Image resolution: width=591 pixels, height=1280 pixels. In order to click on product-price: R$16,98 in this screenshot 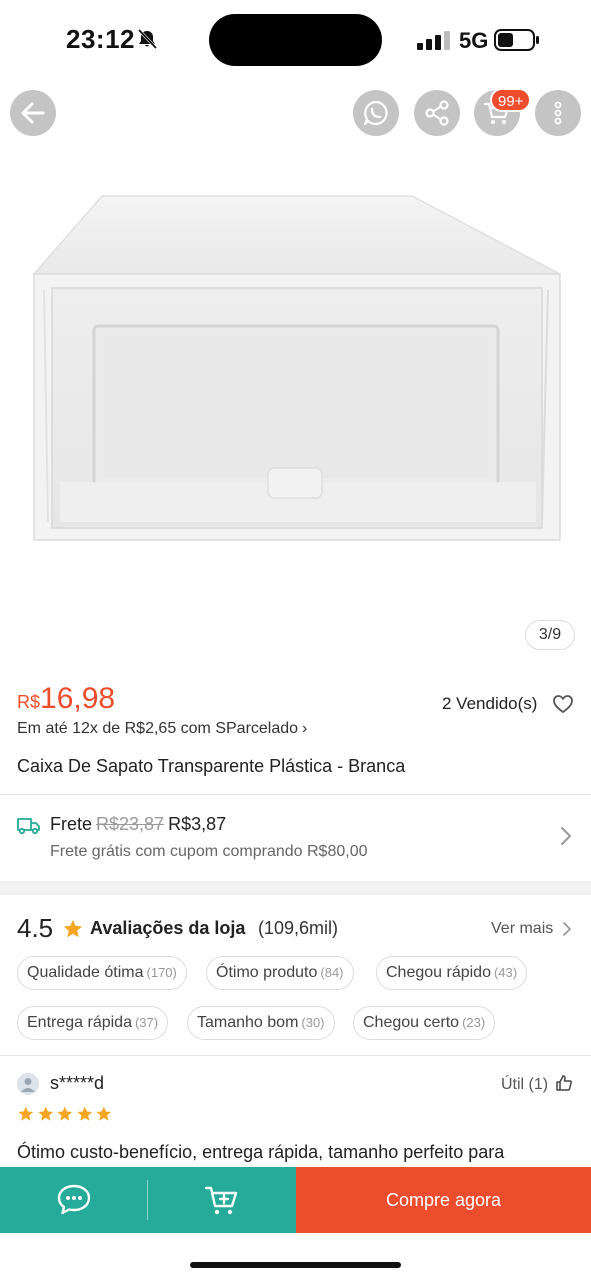, I will do `click(66, 699)`.